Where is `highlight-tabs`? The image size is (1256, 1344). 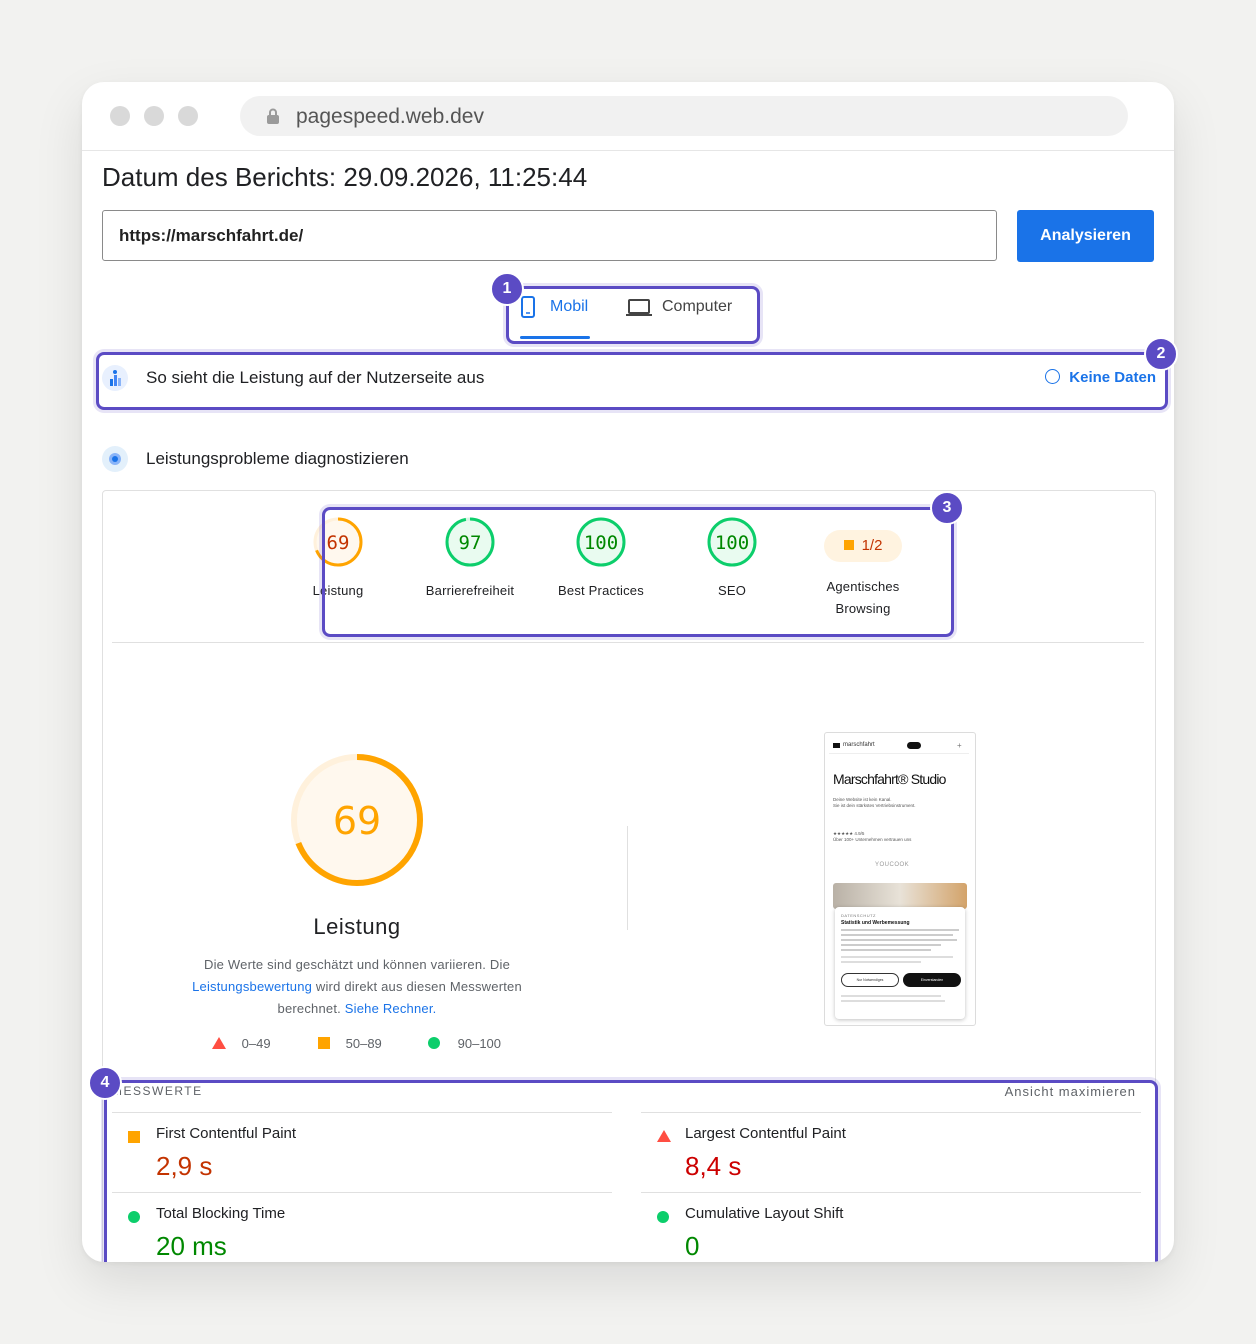
highlight-tabs is located at coordinates (633, 315).